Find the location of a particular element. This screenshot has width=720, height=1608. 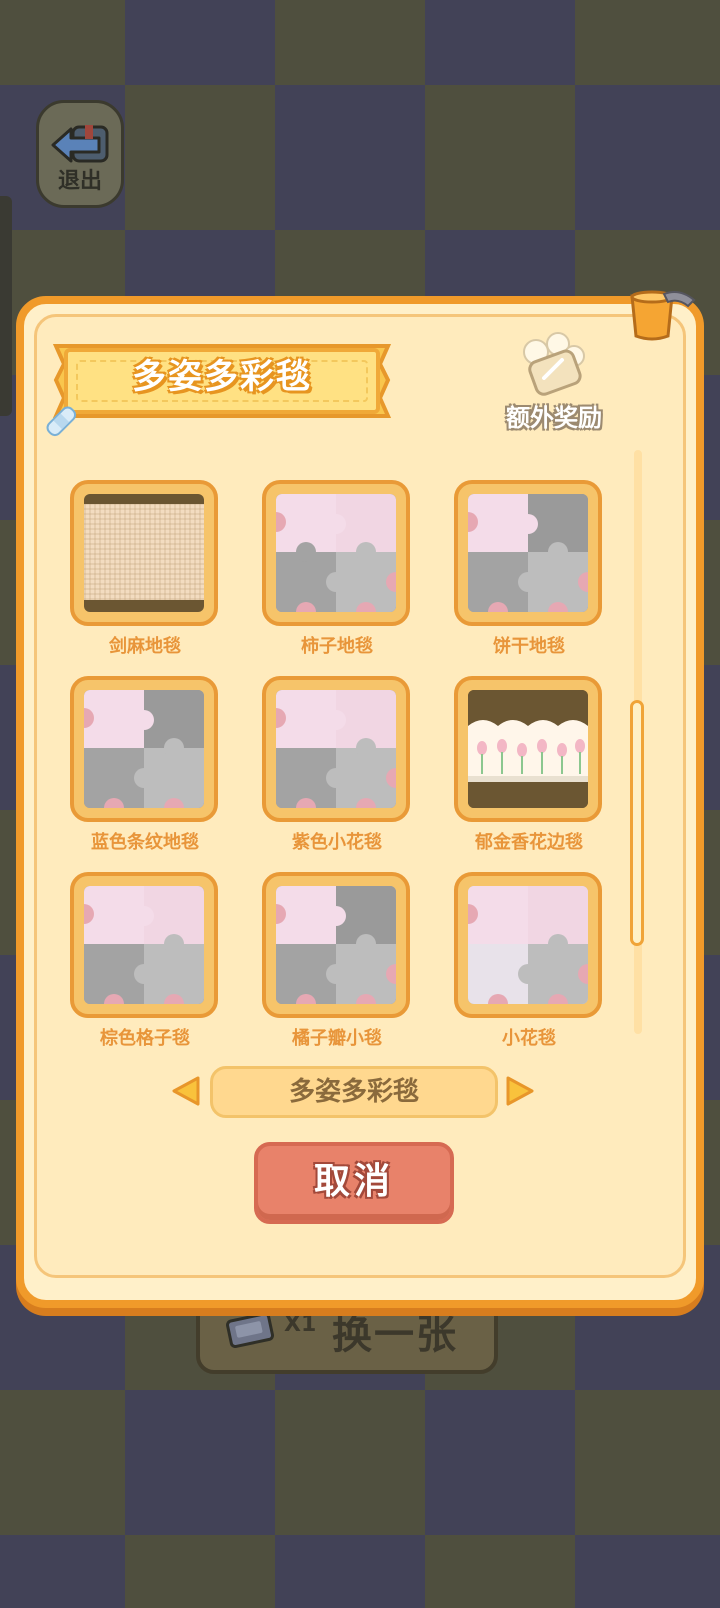

bonus-reward-button: 额外奖励 is located at coordinates (554, 381).